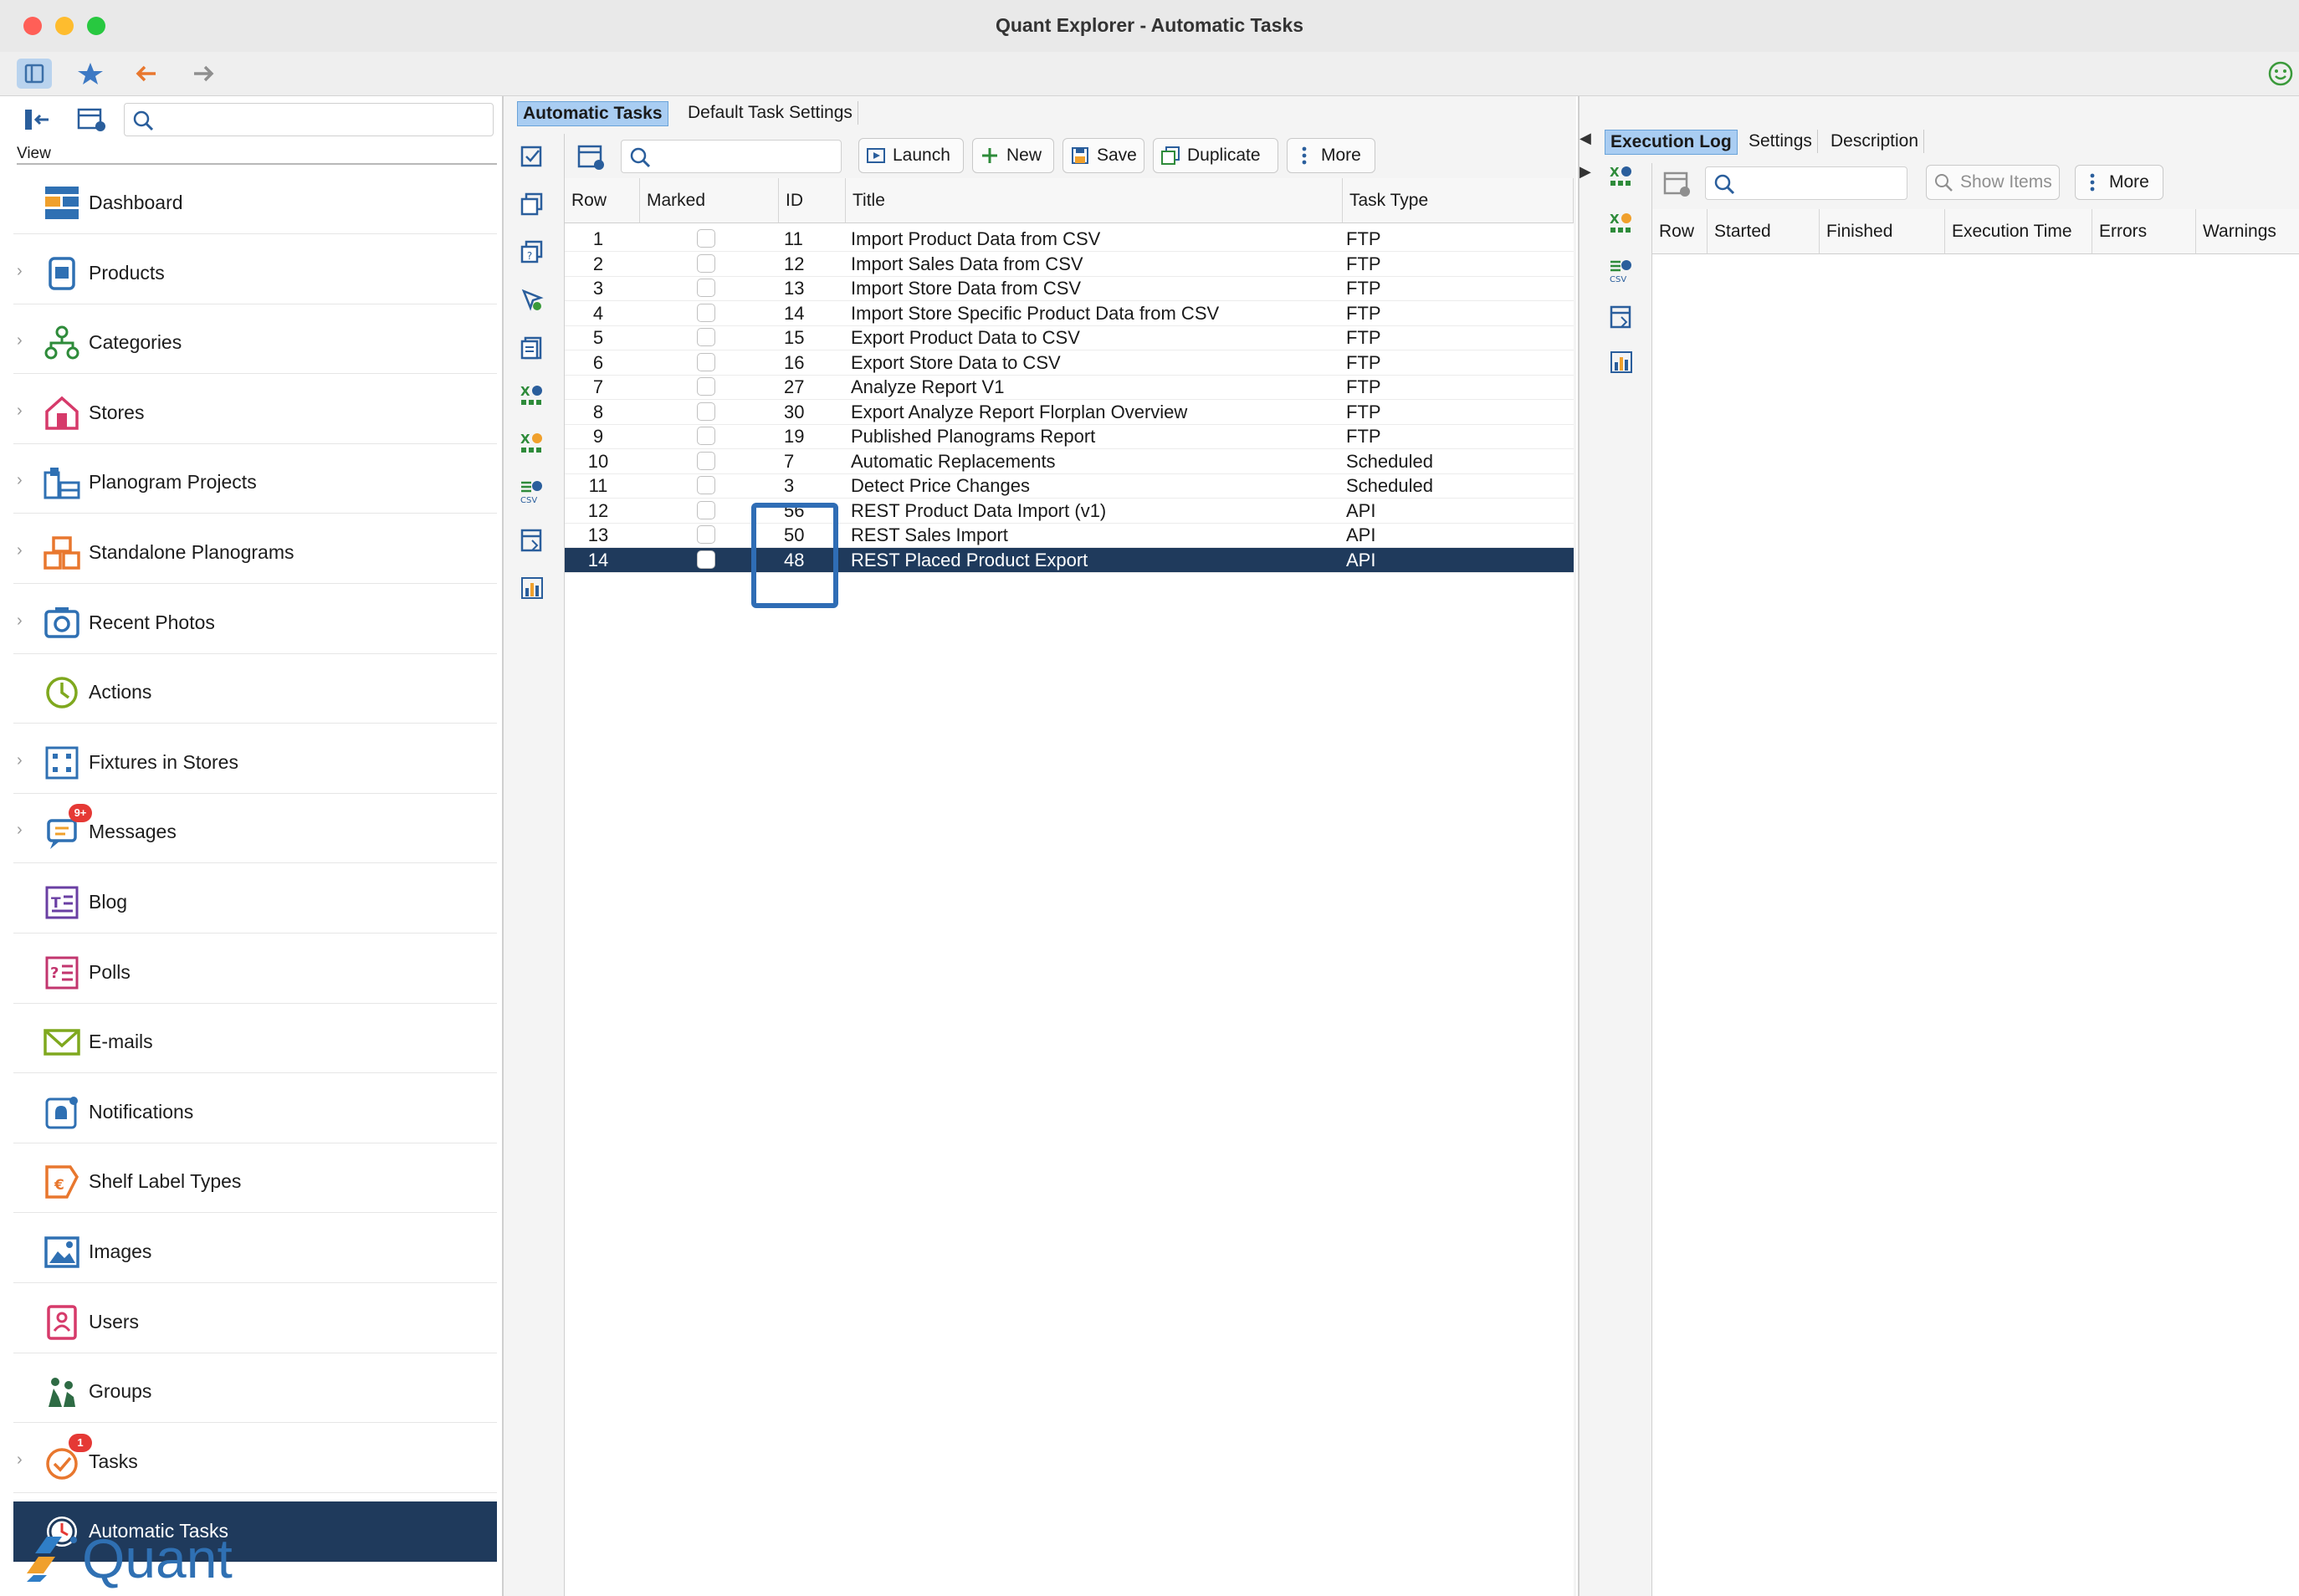  Describe the element at coordinates (1875, 141) in the screenshot. I see `tab-description: Description` at that location.